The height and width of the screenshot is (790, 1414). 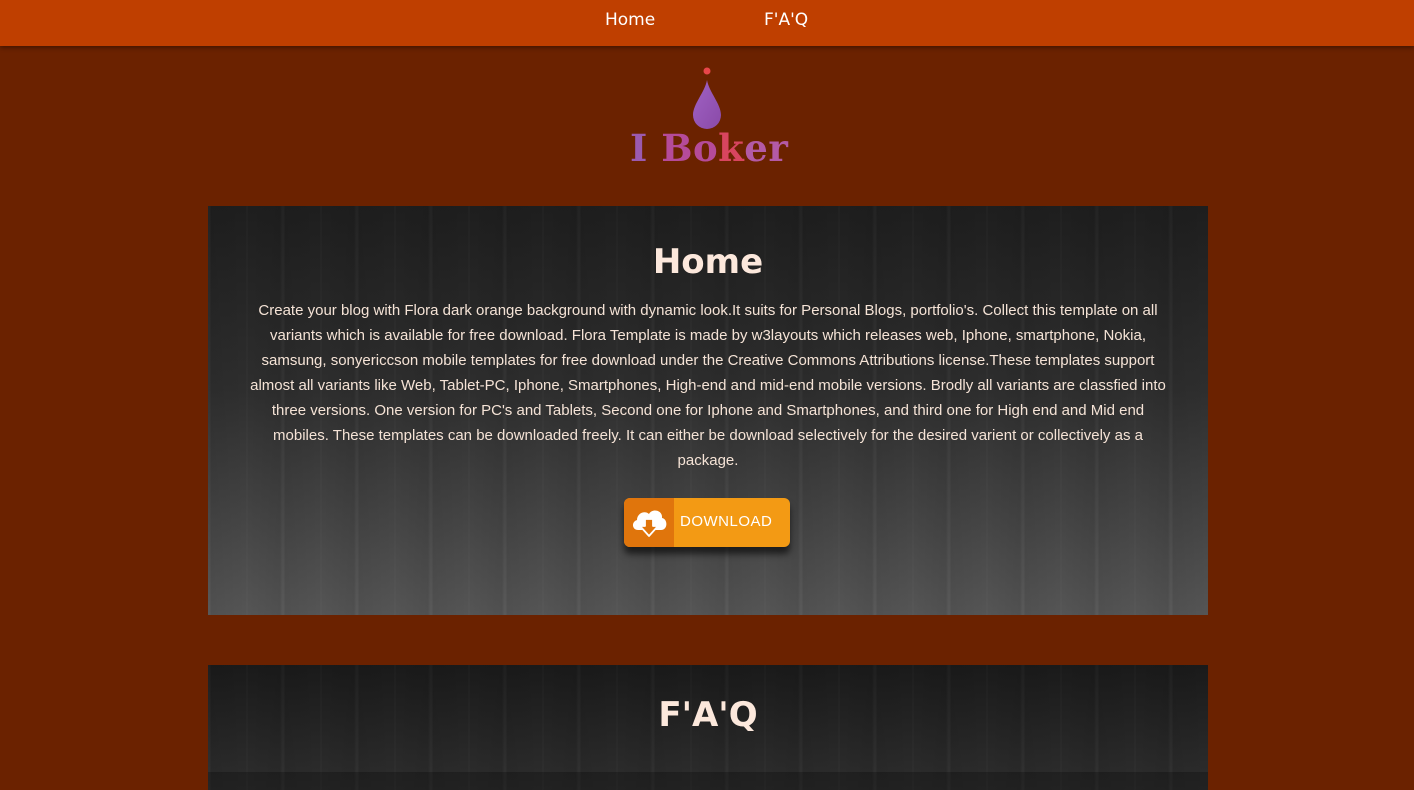 I want to click on cloud-download-icon, so click(x=649, y=523).